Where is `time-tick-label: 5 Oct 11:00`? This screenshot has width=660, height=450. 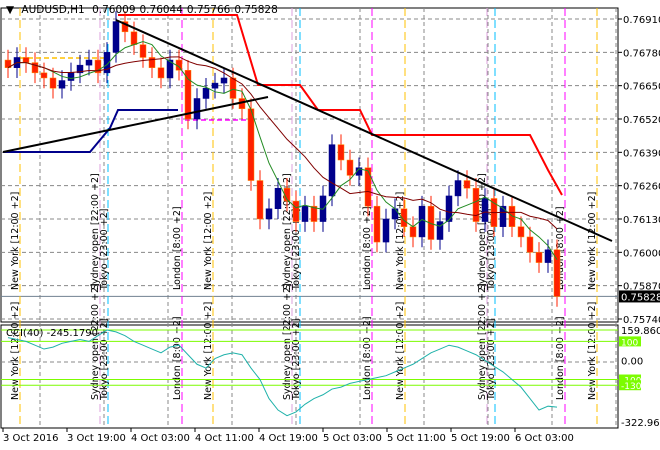 time-tick-label: 5 Oct 11:00 is located at coordinates (416, 438).